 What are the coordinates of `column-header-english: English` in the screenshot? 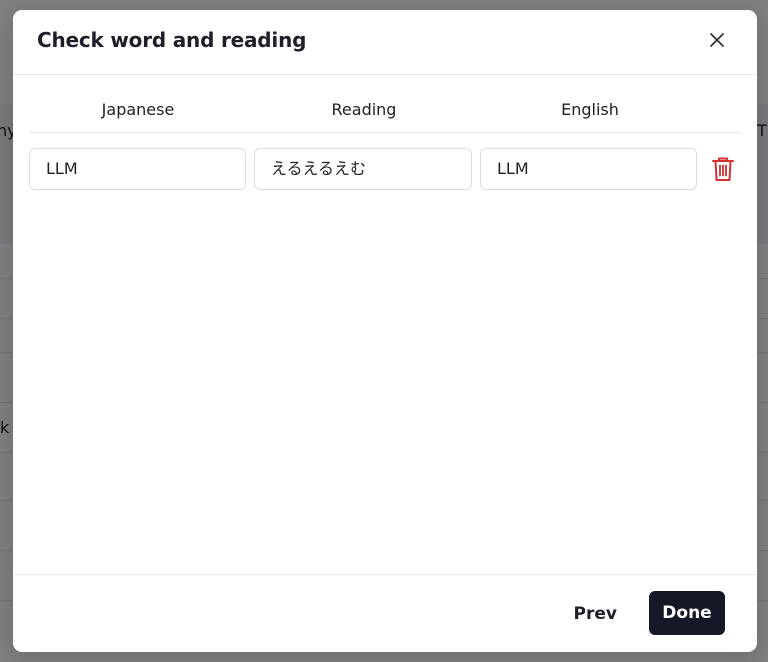 It's located at (590, 109).